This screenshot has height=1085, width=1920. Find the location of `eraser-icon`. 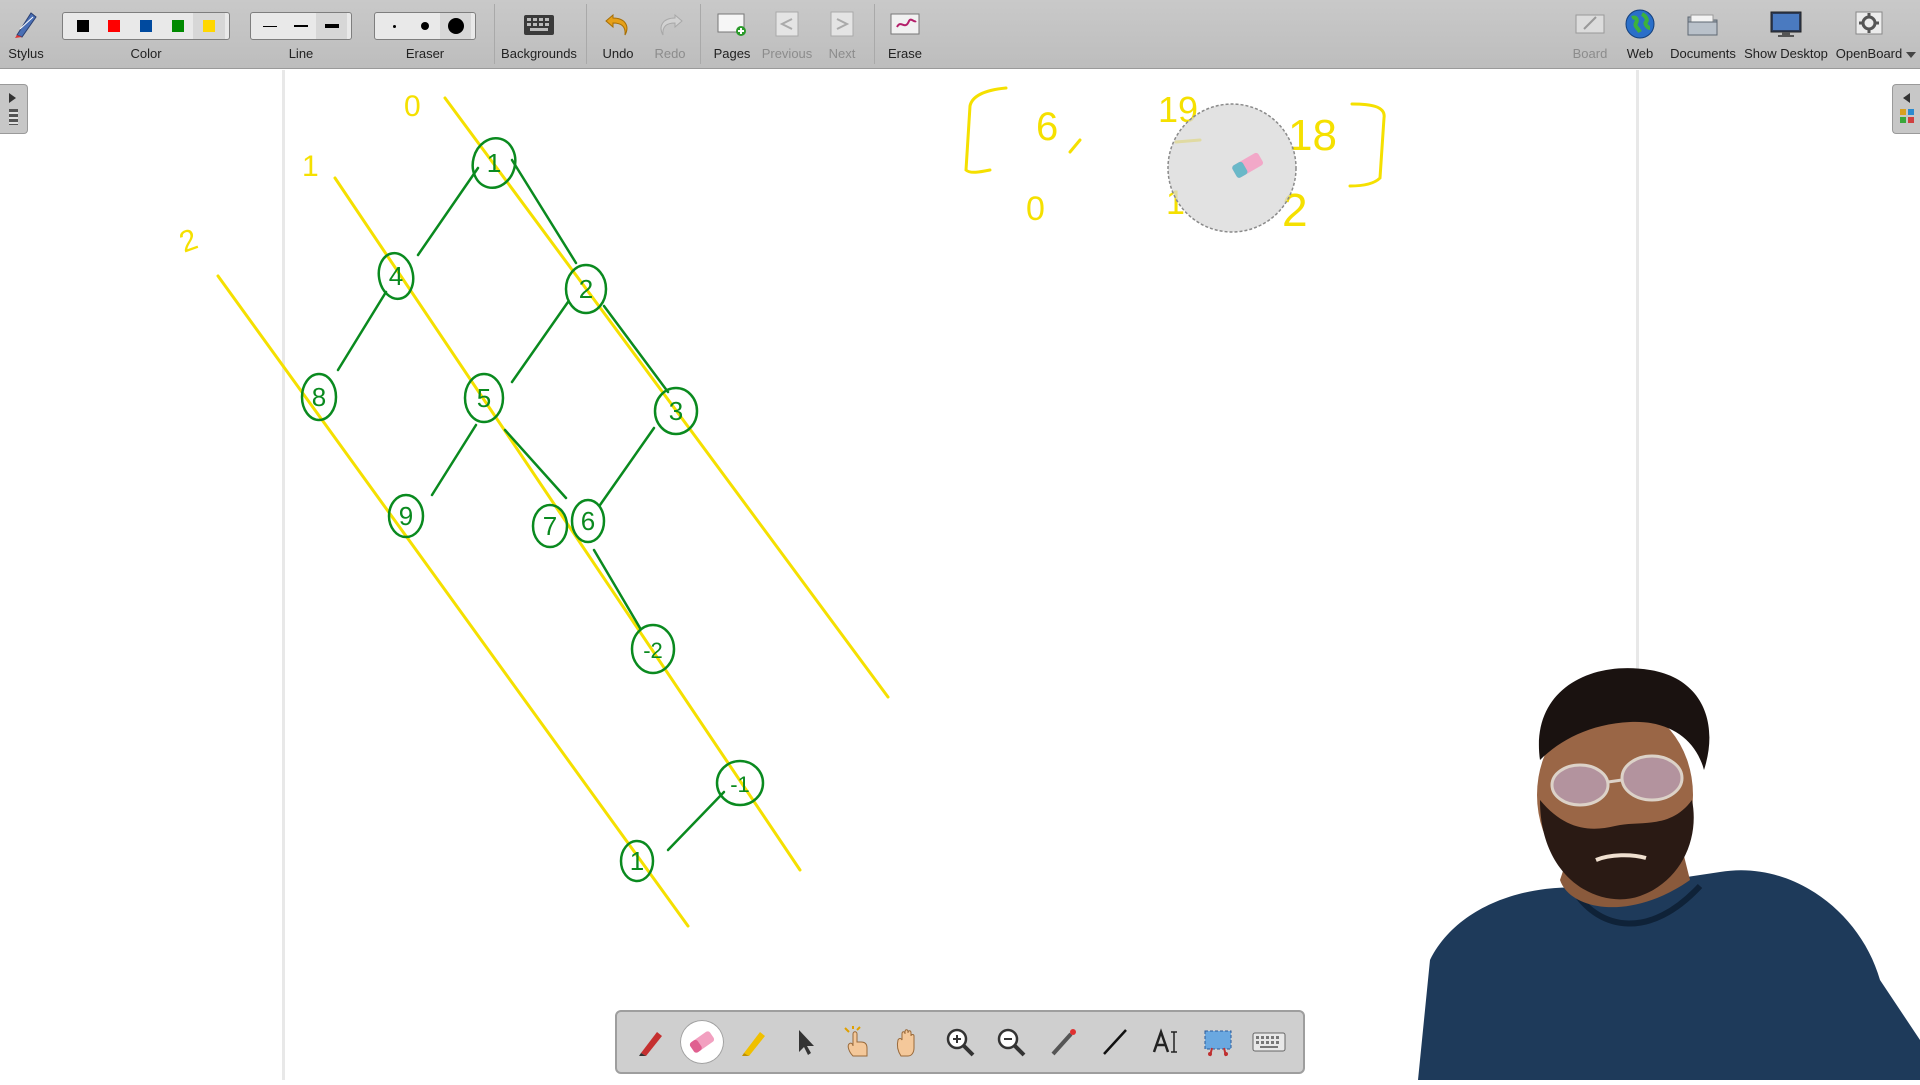

eraser-icon is located at coordinates (702, 1042).